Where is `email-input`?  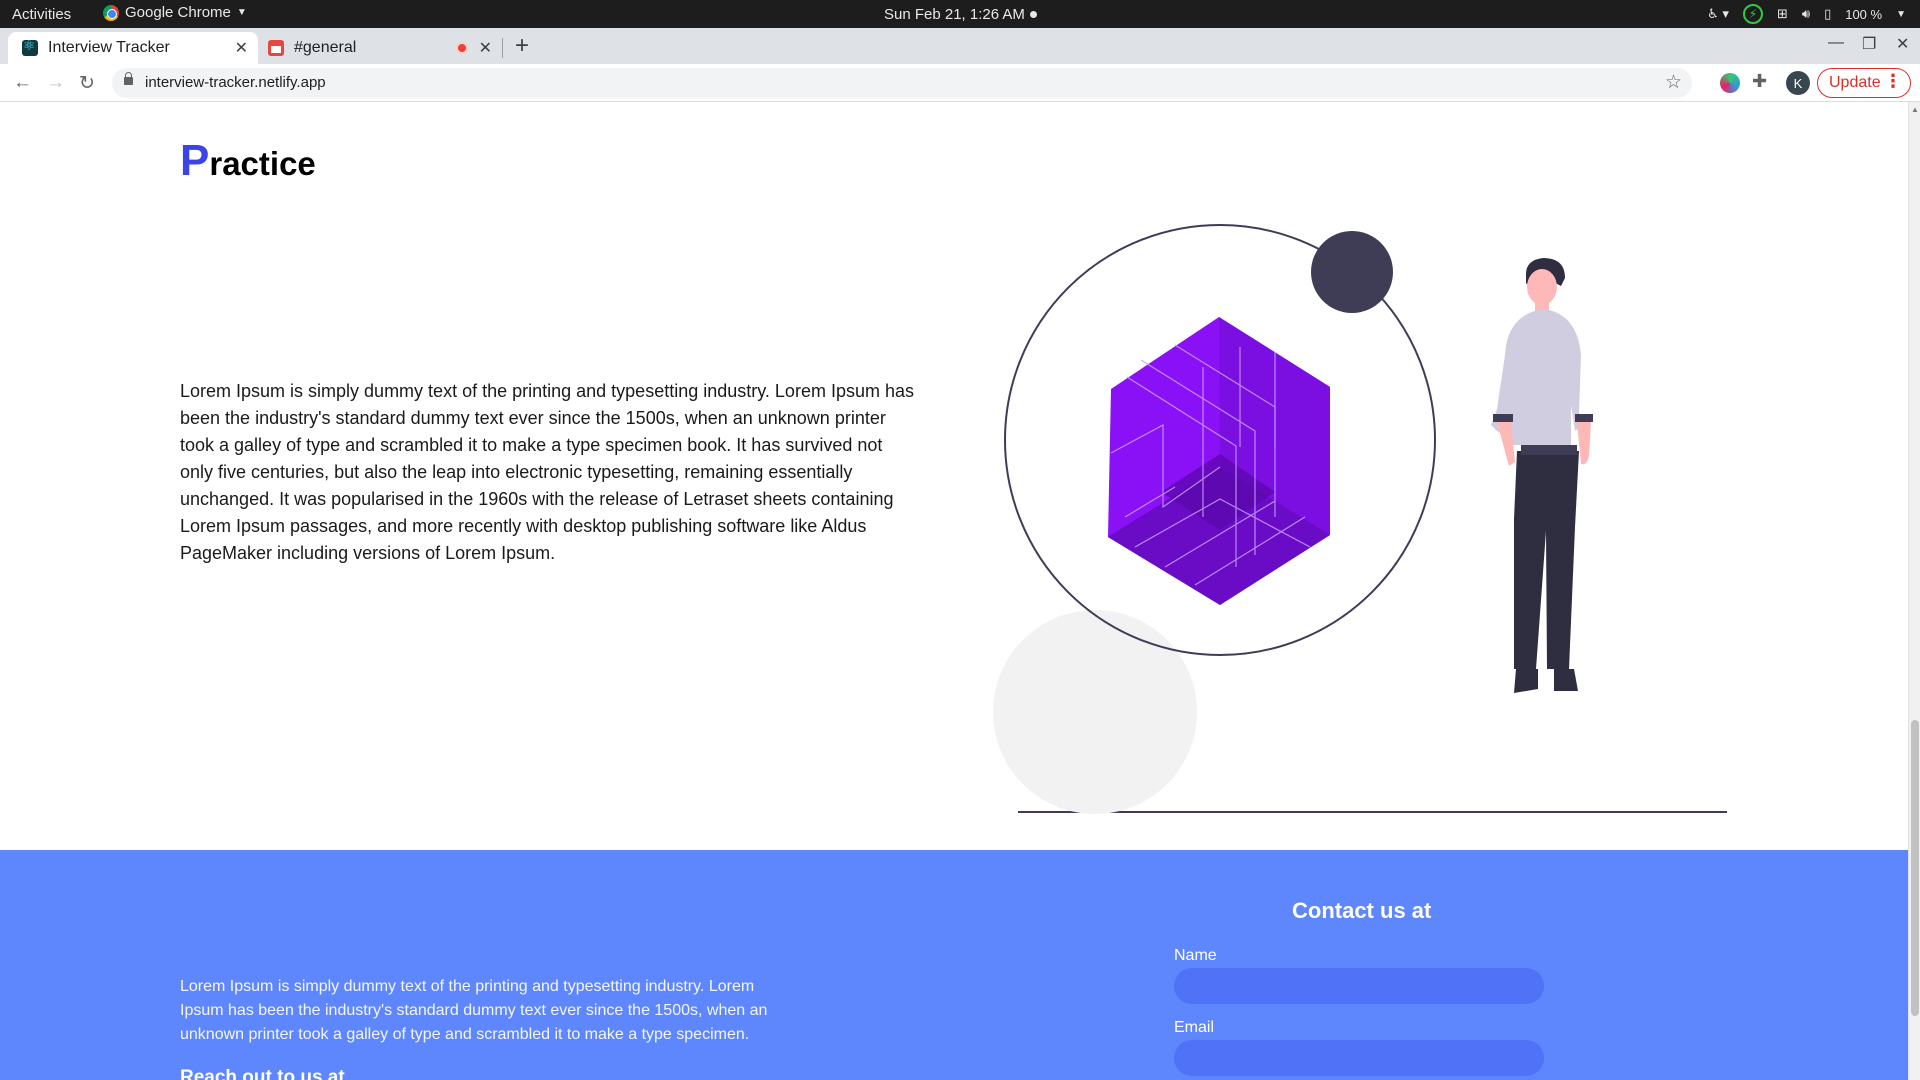
email-input is located at coordinates (1359, 1058).